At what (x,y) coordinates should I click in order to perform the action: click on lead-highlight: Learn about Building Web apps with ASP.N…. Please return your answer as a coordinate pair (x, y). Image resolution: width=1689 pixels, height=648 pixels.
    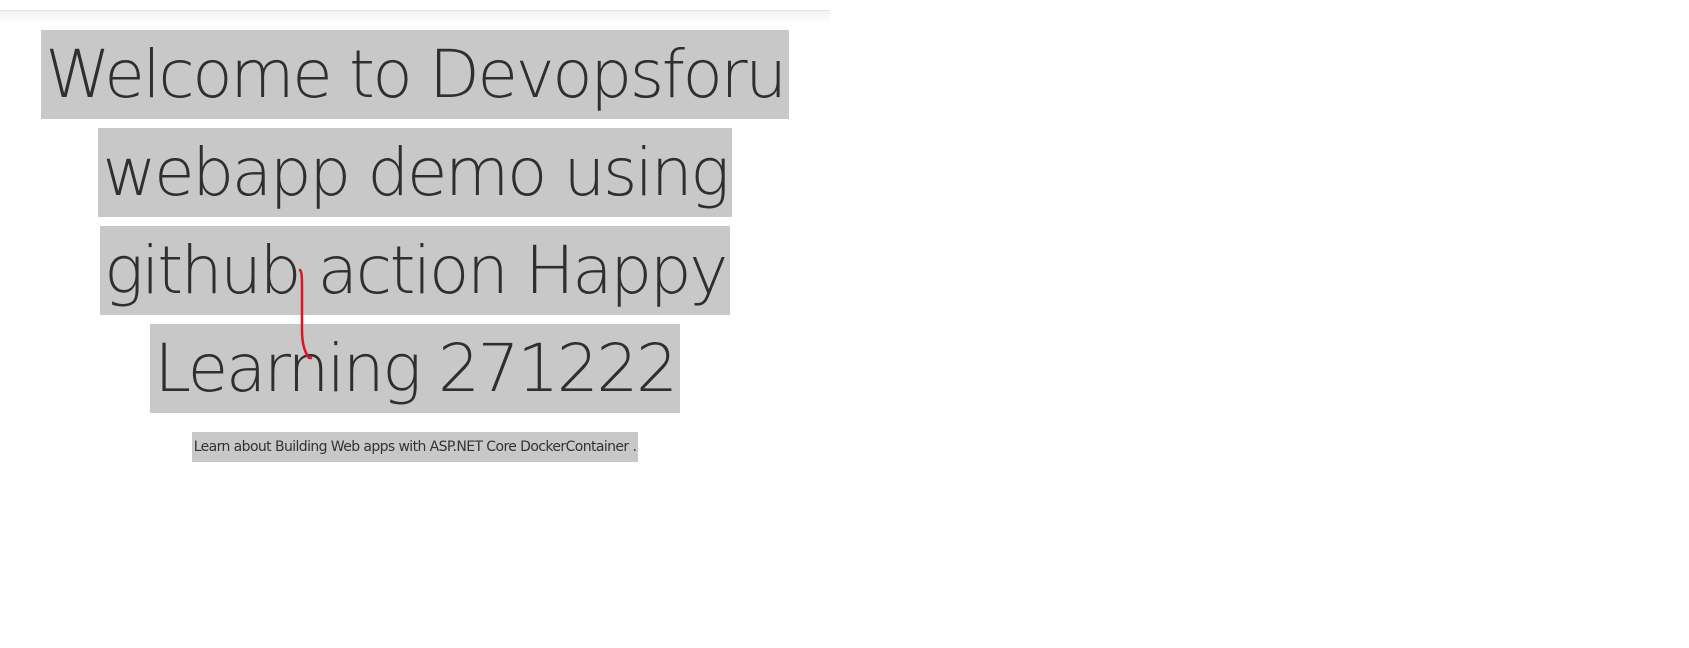
    Looking at the image, I should click on (415, 447).